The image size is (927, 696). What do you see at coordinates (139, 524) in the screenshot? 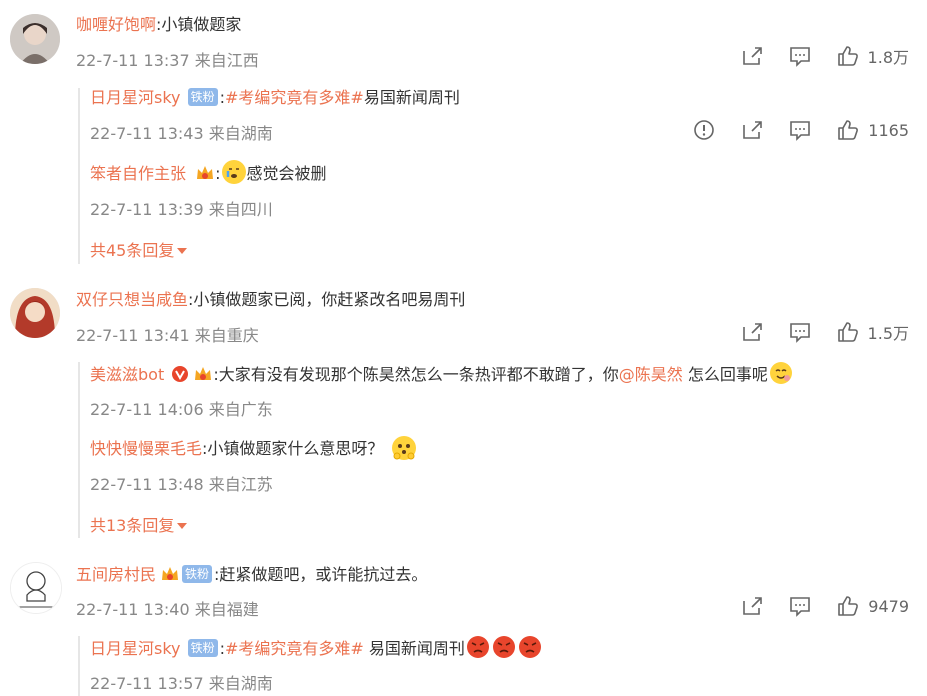
I see `view-more-replies: 共13条回复` at bounding box center [139, 524].